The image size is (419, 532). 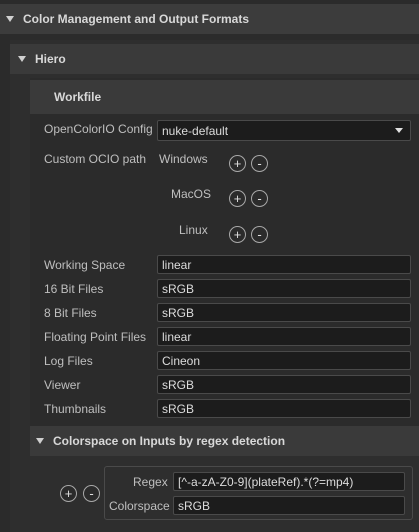 I want to click on ocio-config-dropdown: nuke-default, so click(x=284, y=130).